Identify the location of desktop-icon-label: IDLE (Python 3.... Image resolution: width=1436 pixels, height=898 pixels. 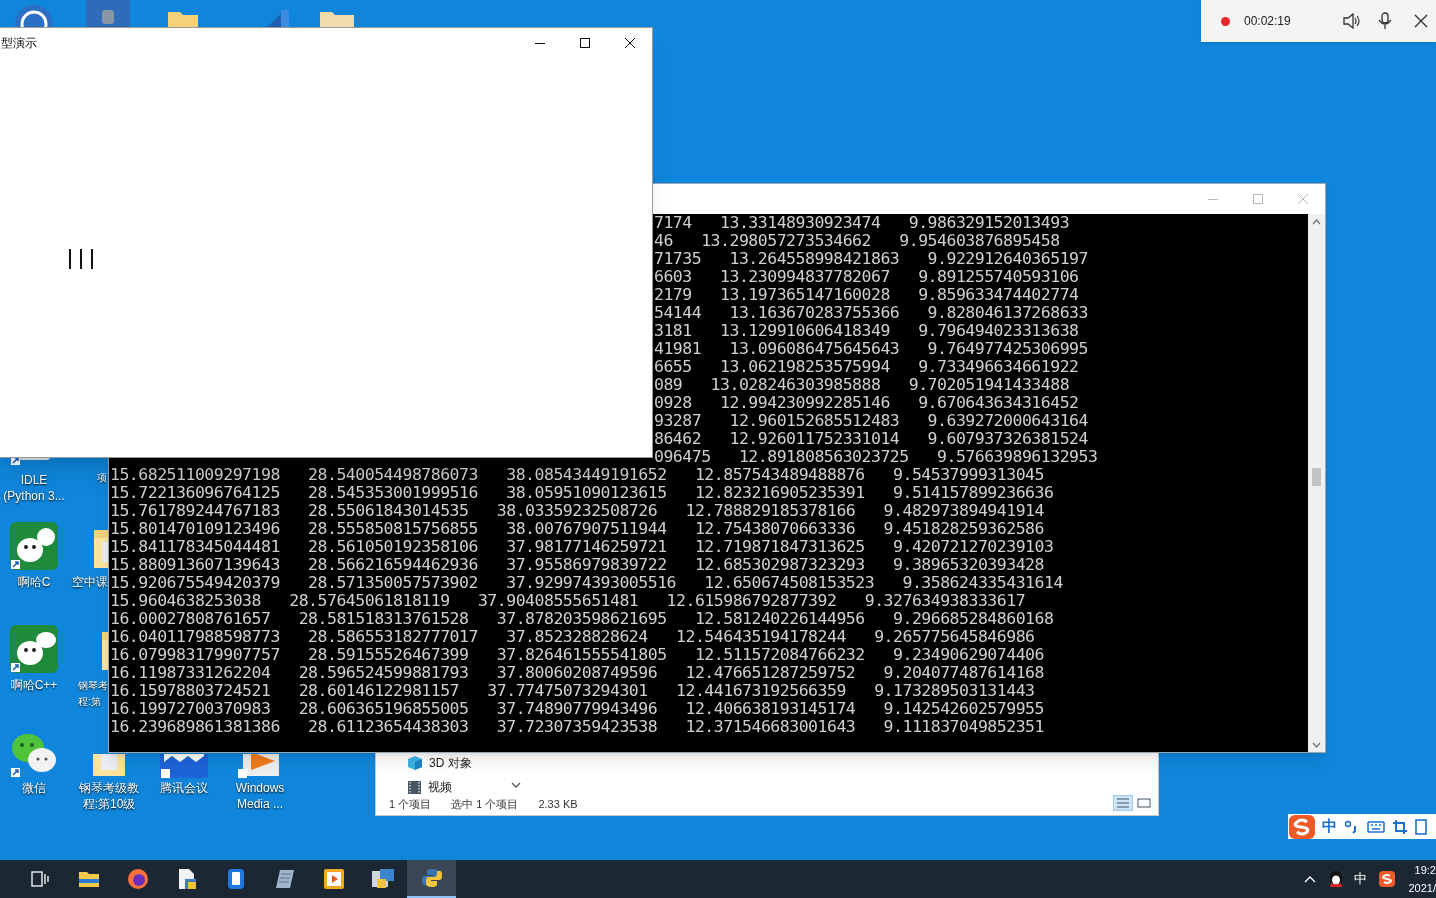
(35, 488).